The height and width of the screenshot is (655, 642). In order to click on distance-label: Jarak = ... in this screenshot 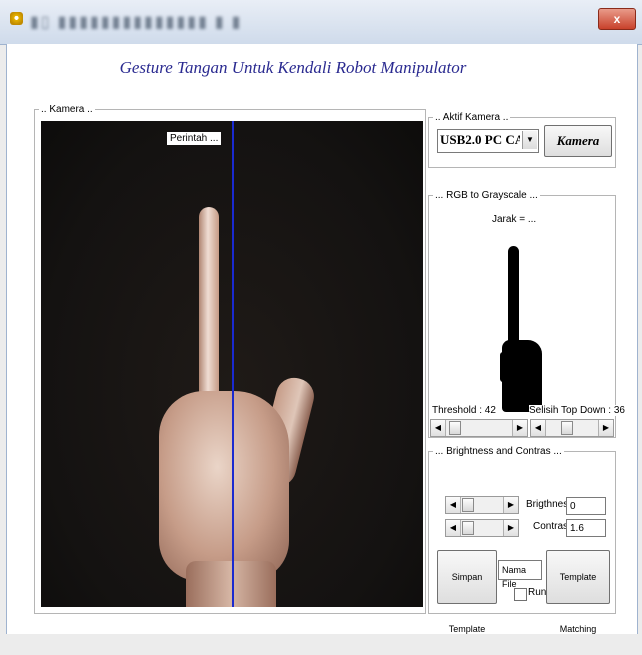, I will do `click(514, 219)`.